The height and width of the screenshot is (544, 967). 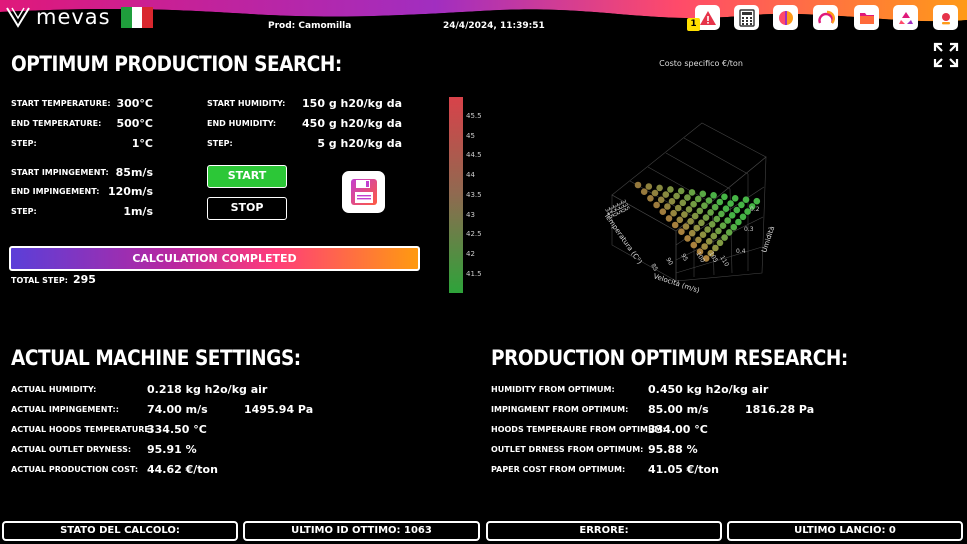 What do you see at coordinates (945, 17) in the screenshot?
I see `settings-icon` at bounding box center [945, 17].